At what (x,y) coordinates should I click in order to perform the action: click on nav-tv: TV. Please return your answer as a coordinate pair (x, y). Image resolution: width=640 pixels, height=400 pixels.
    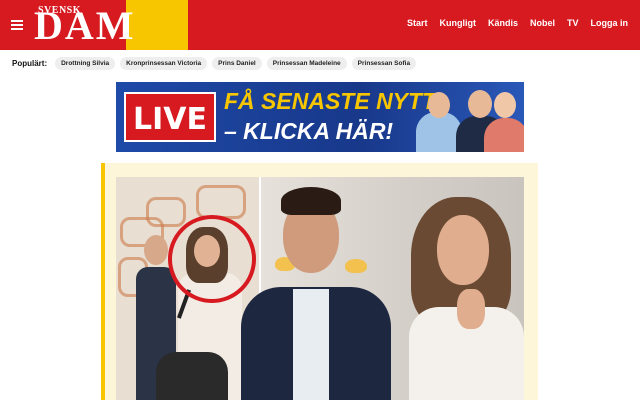
    Looking at the image, I should click on (573, 23).